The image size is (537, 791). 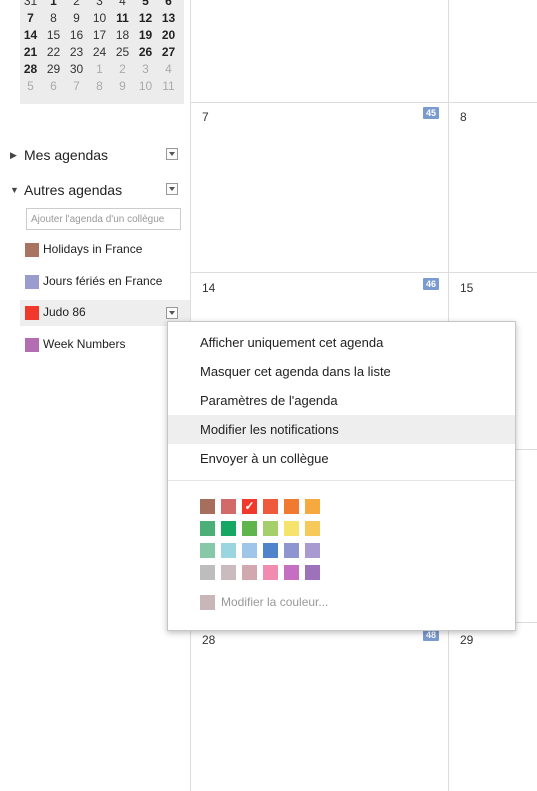 I want to click on mini-calendar-day: 29, so click(x=53, y=69).